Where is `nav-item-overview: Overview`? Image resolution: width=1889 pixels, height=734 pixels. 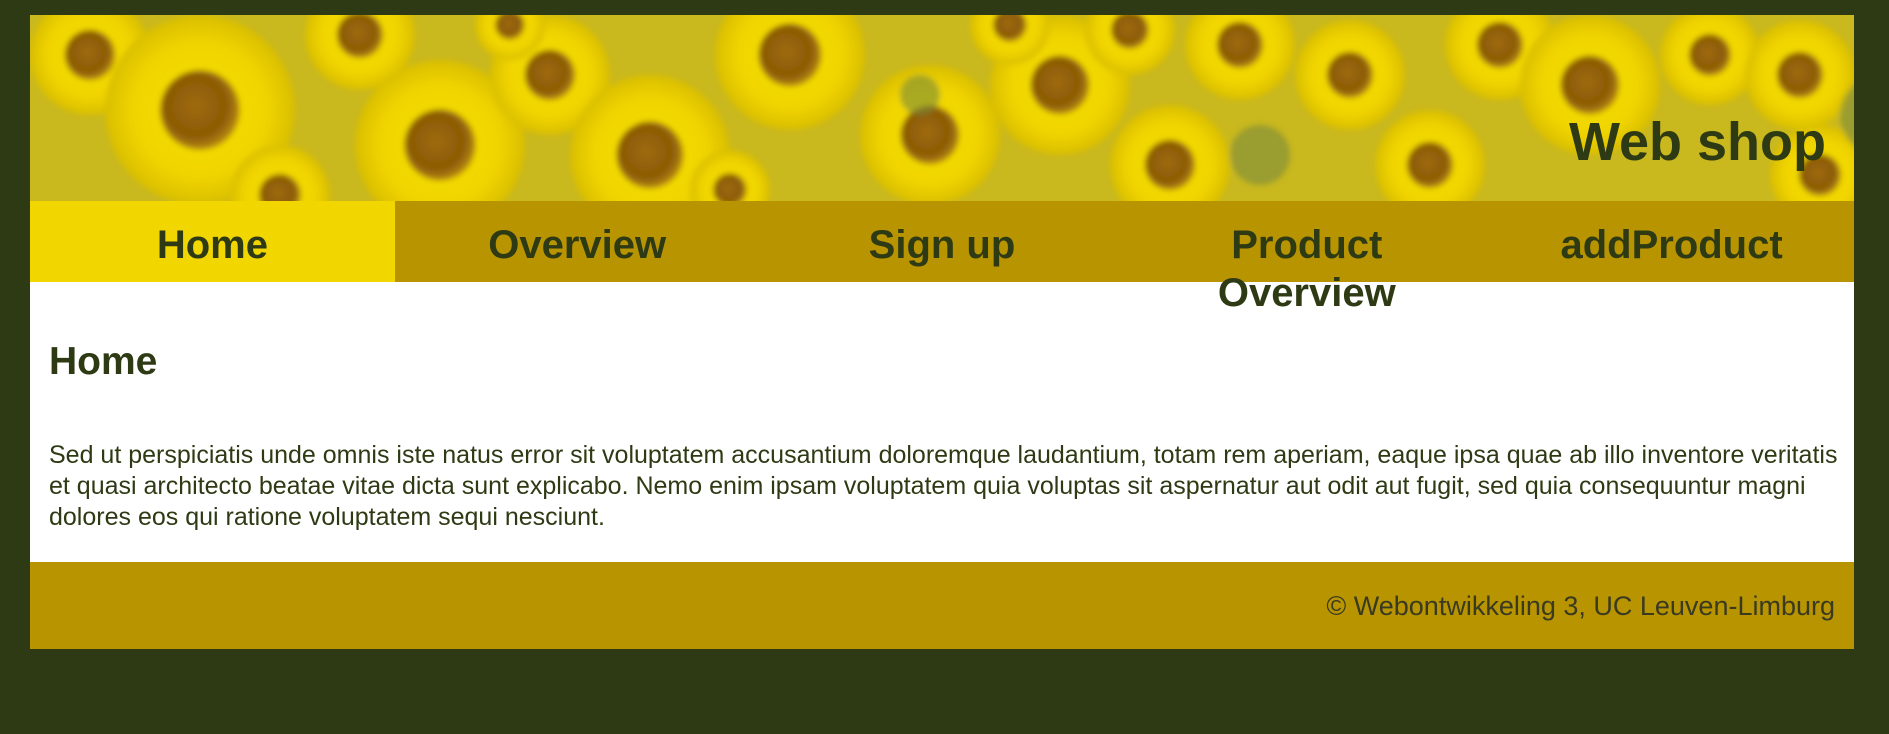
nav-item-overview: Overview is located at coordinates (577, 241).